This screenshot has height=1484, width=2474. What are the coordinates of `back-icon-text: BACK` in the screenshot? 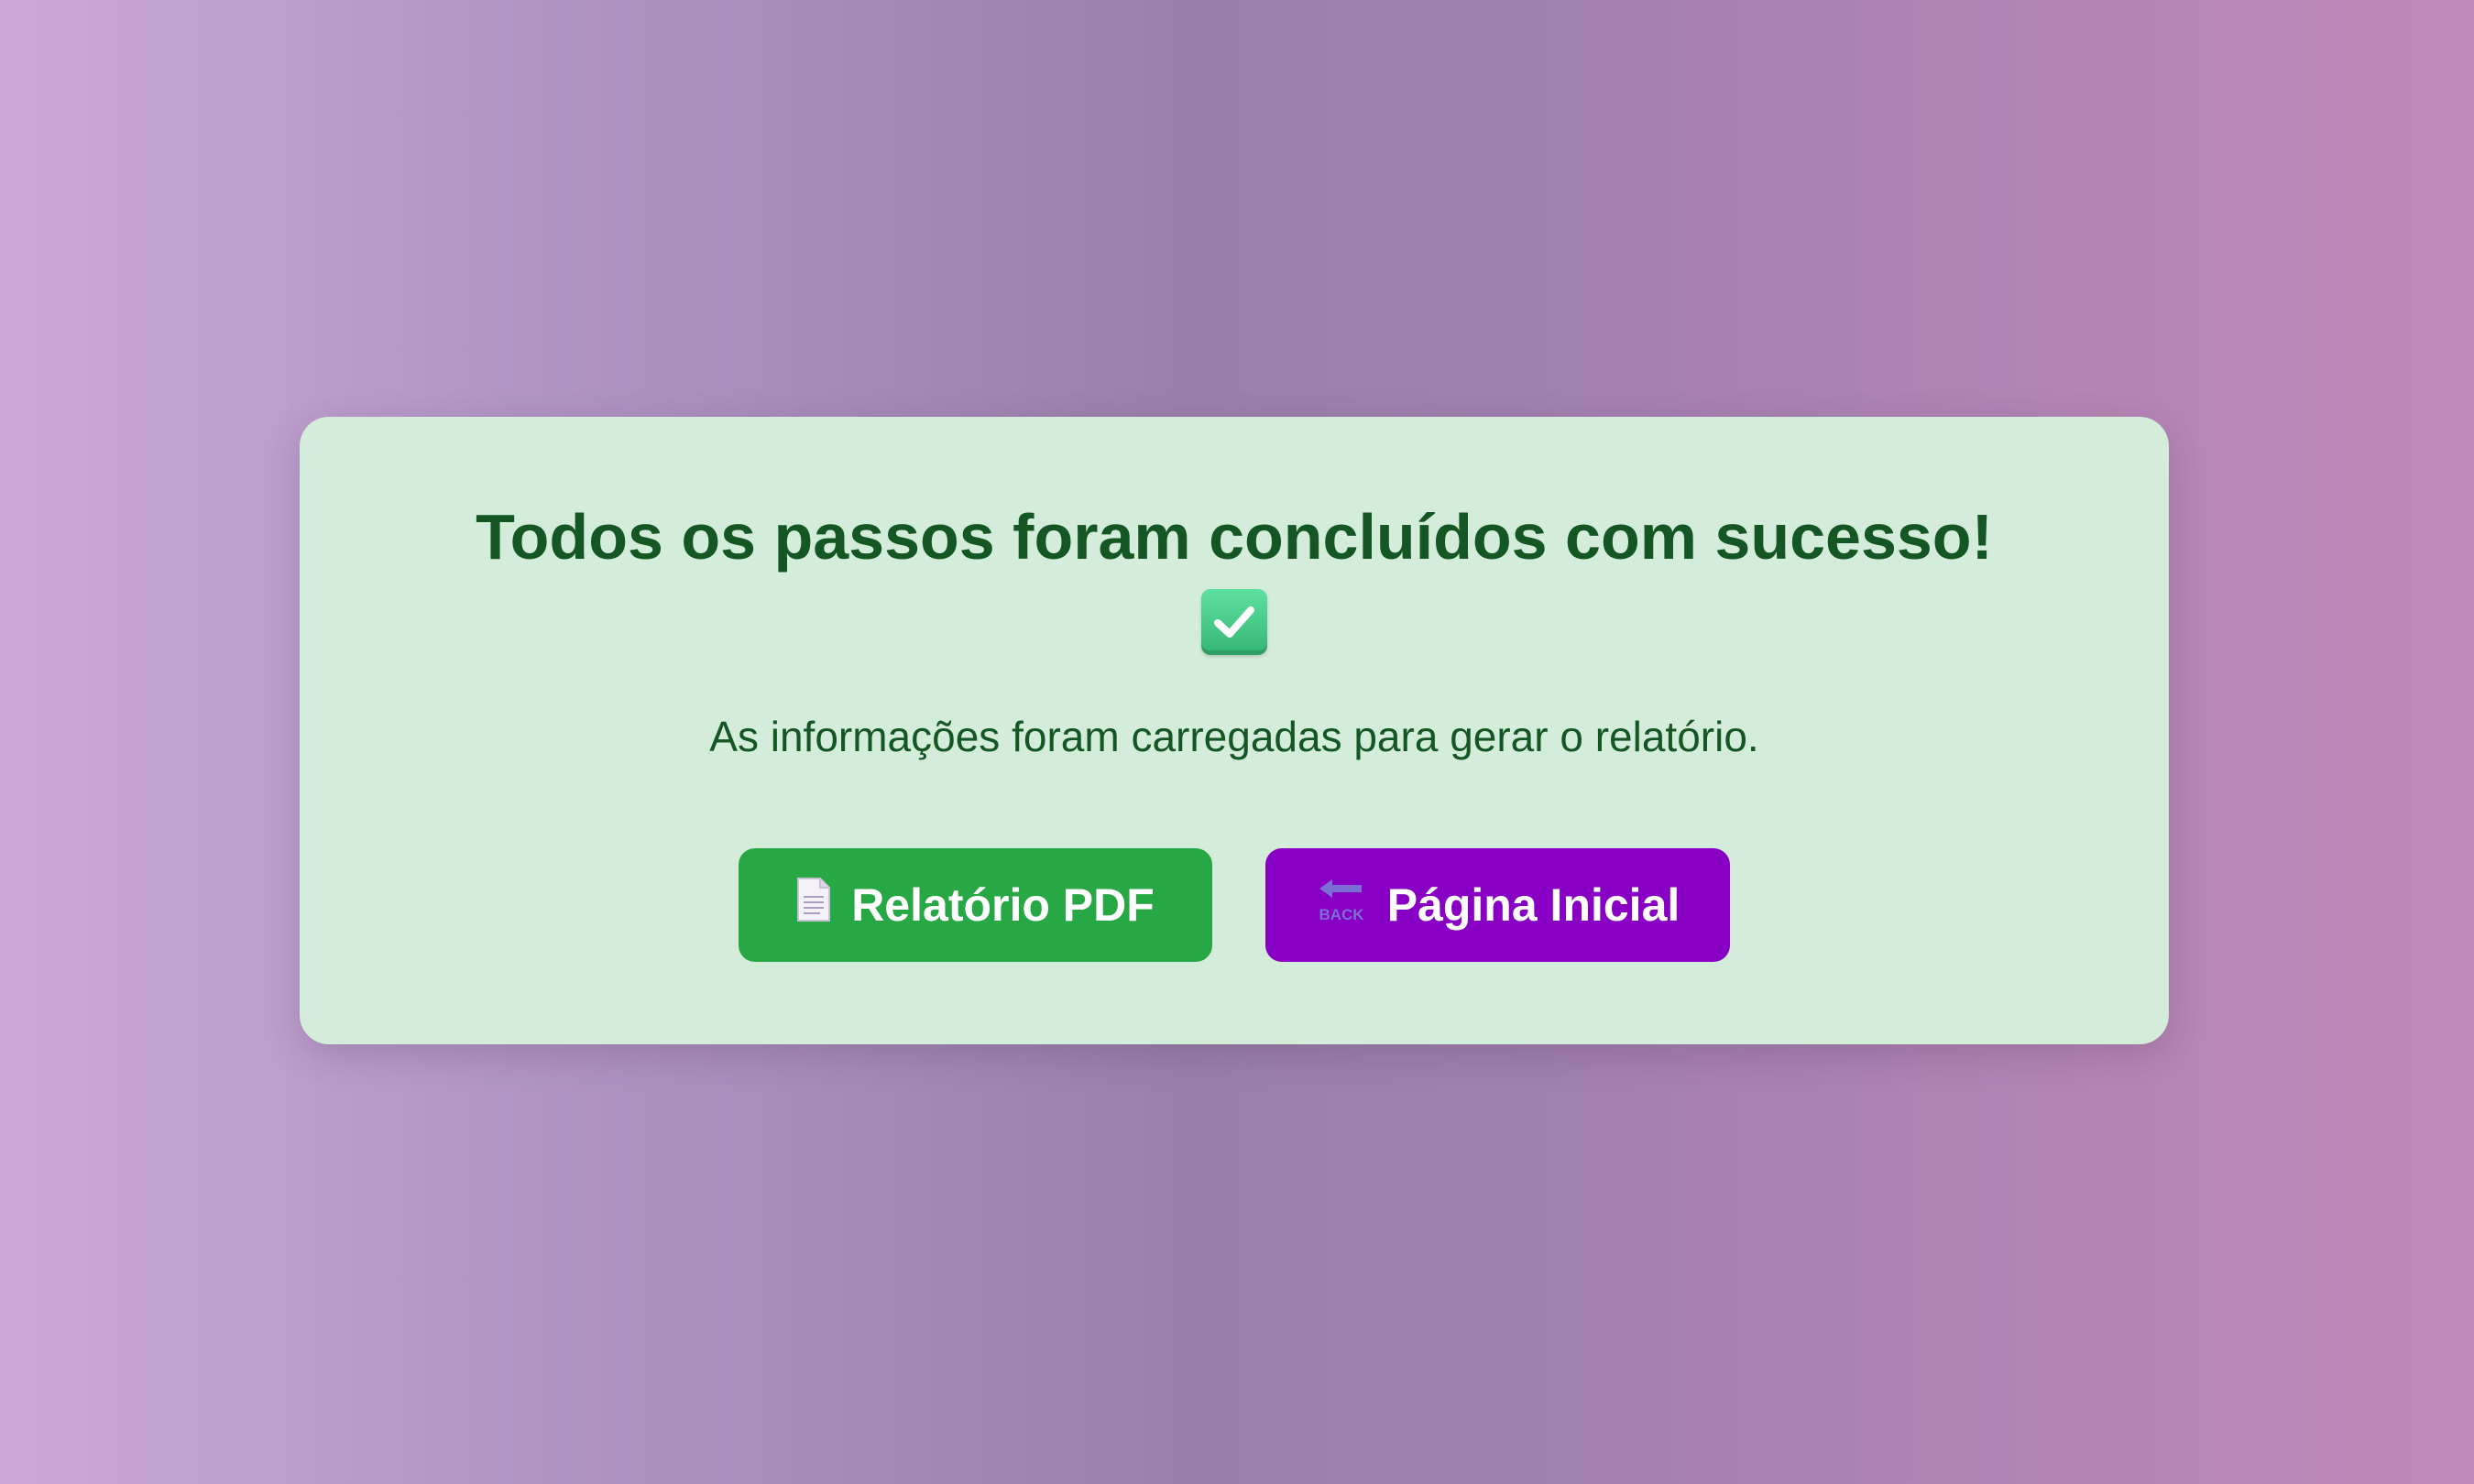 It's located at (1341, 914).